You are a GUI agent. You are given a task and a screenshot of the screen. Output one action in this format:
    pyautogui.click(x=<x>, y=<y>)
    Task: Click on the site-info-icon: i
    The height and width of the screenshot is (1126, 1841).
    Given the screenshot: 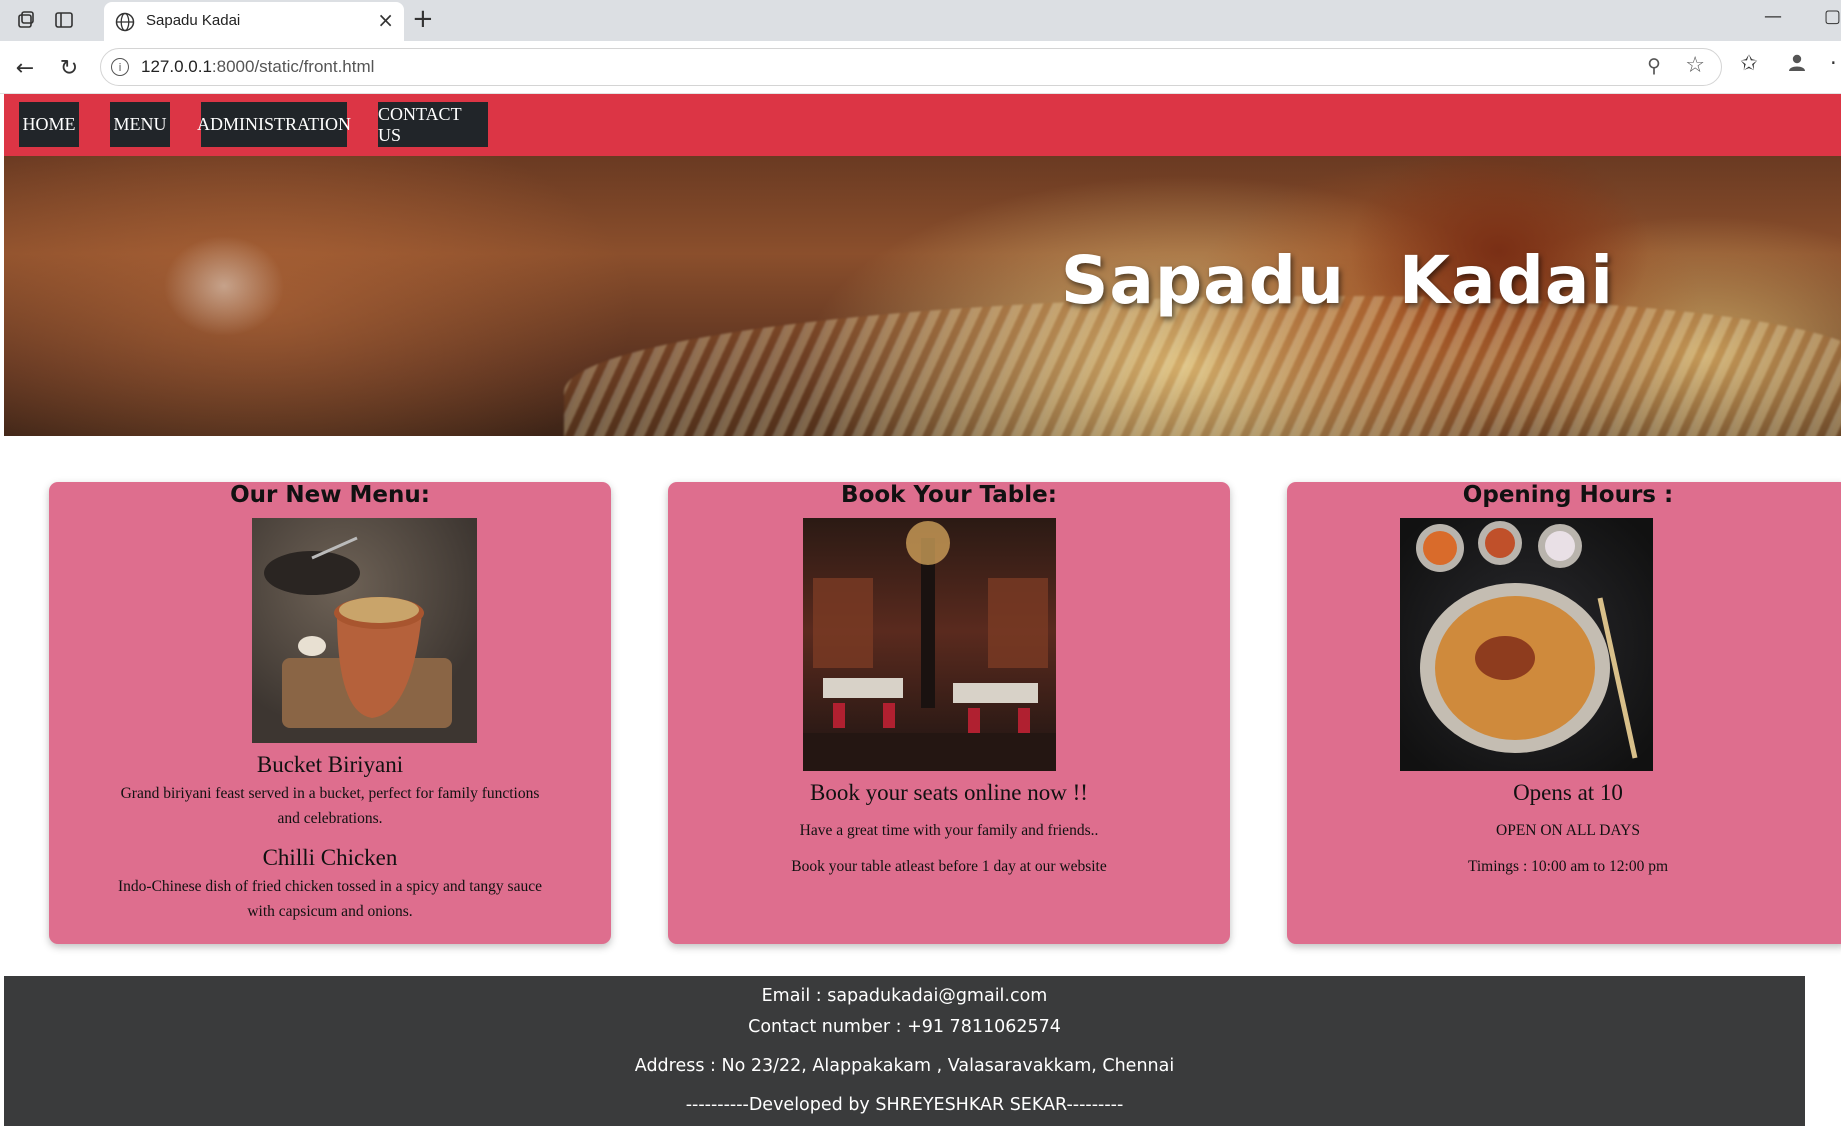 What is the action you would take?
    pyautogui.click(x=120, y=67)
    